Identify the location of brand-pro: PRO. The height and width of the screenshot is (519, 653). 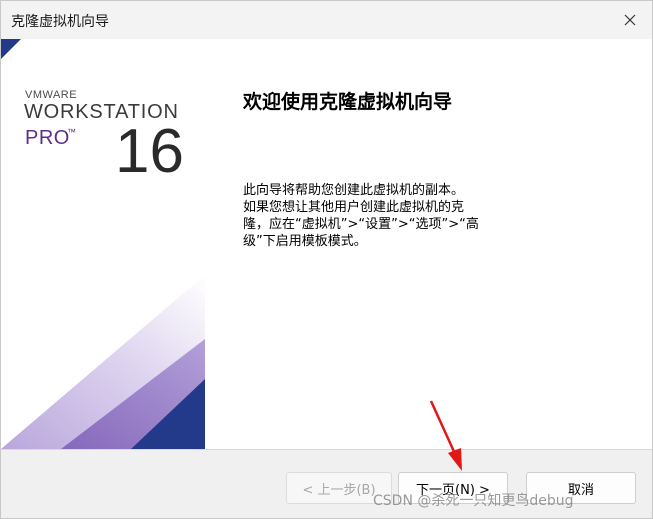
(47, 138).